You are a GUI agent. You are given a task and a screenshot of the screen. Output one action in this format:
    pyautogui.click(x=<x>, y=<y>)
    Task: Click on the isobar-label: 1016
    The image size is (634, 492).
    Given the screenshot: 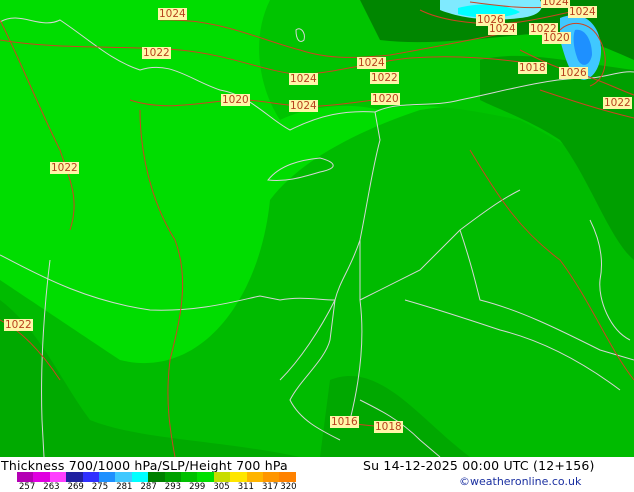 What is the action you would take?
    pyautogui.click(x=344, y=422)
    